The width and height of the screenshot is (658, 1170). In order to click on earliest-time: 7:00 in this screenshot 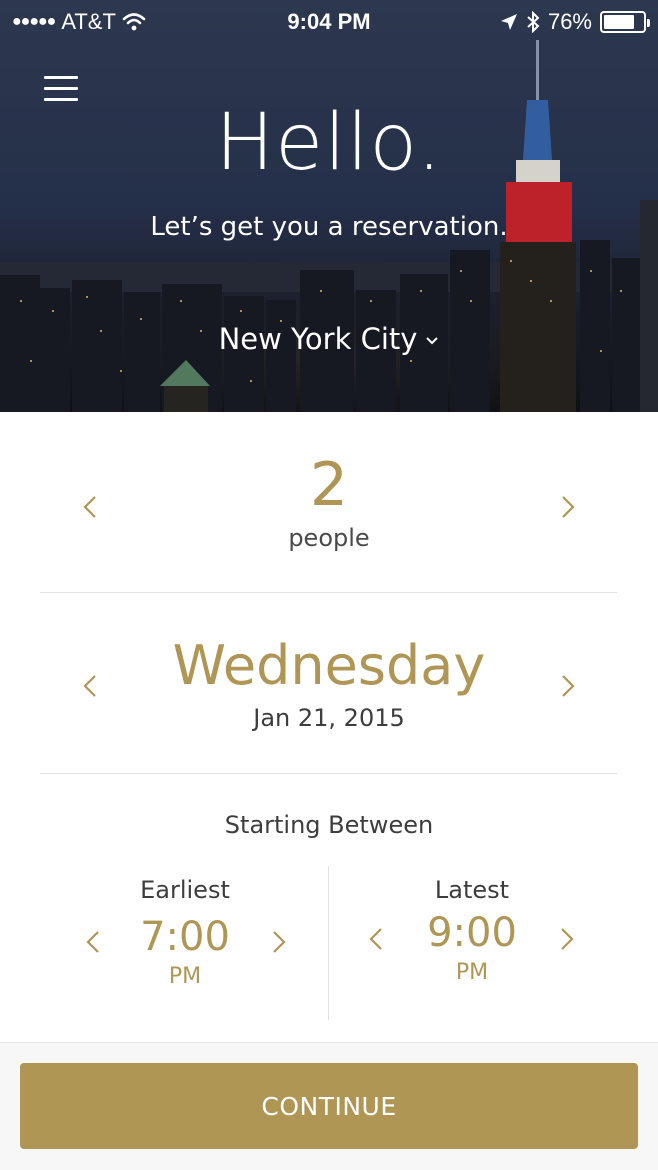, I will do `click(185, 937)`.